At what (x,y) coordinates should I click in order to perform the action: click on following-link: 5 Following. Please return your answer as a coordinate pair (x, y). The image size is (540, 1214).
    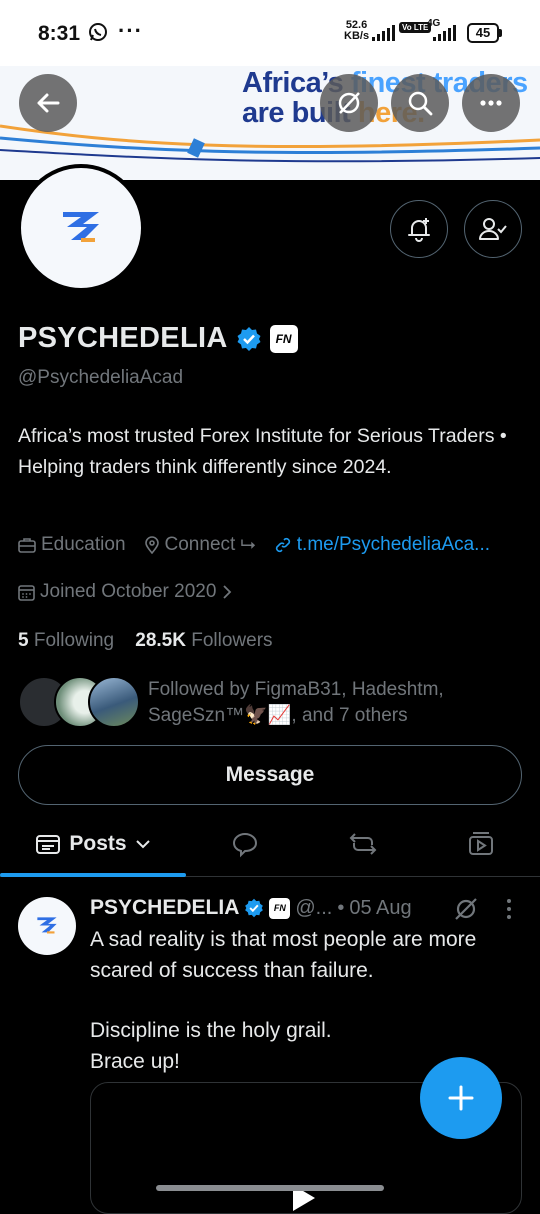
    Looking at the image, I should click on (66, 640).